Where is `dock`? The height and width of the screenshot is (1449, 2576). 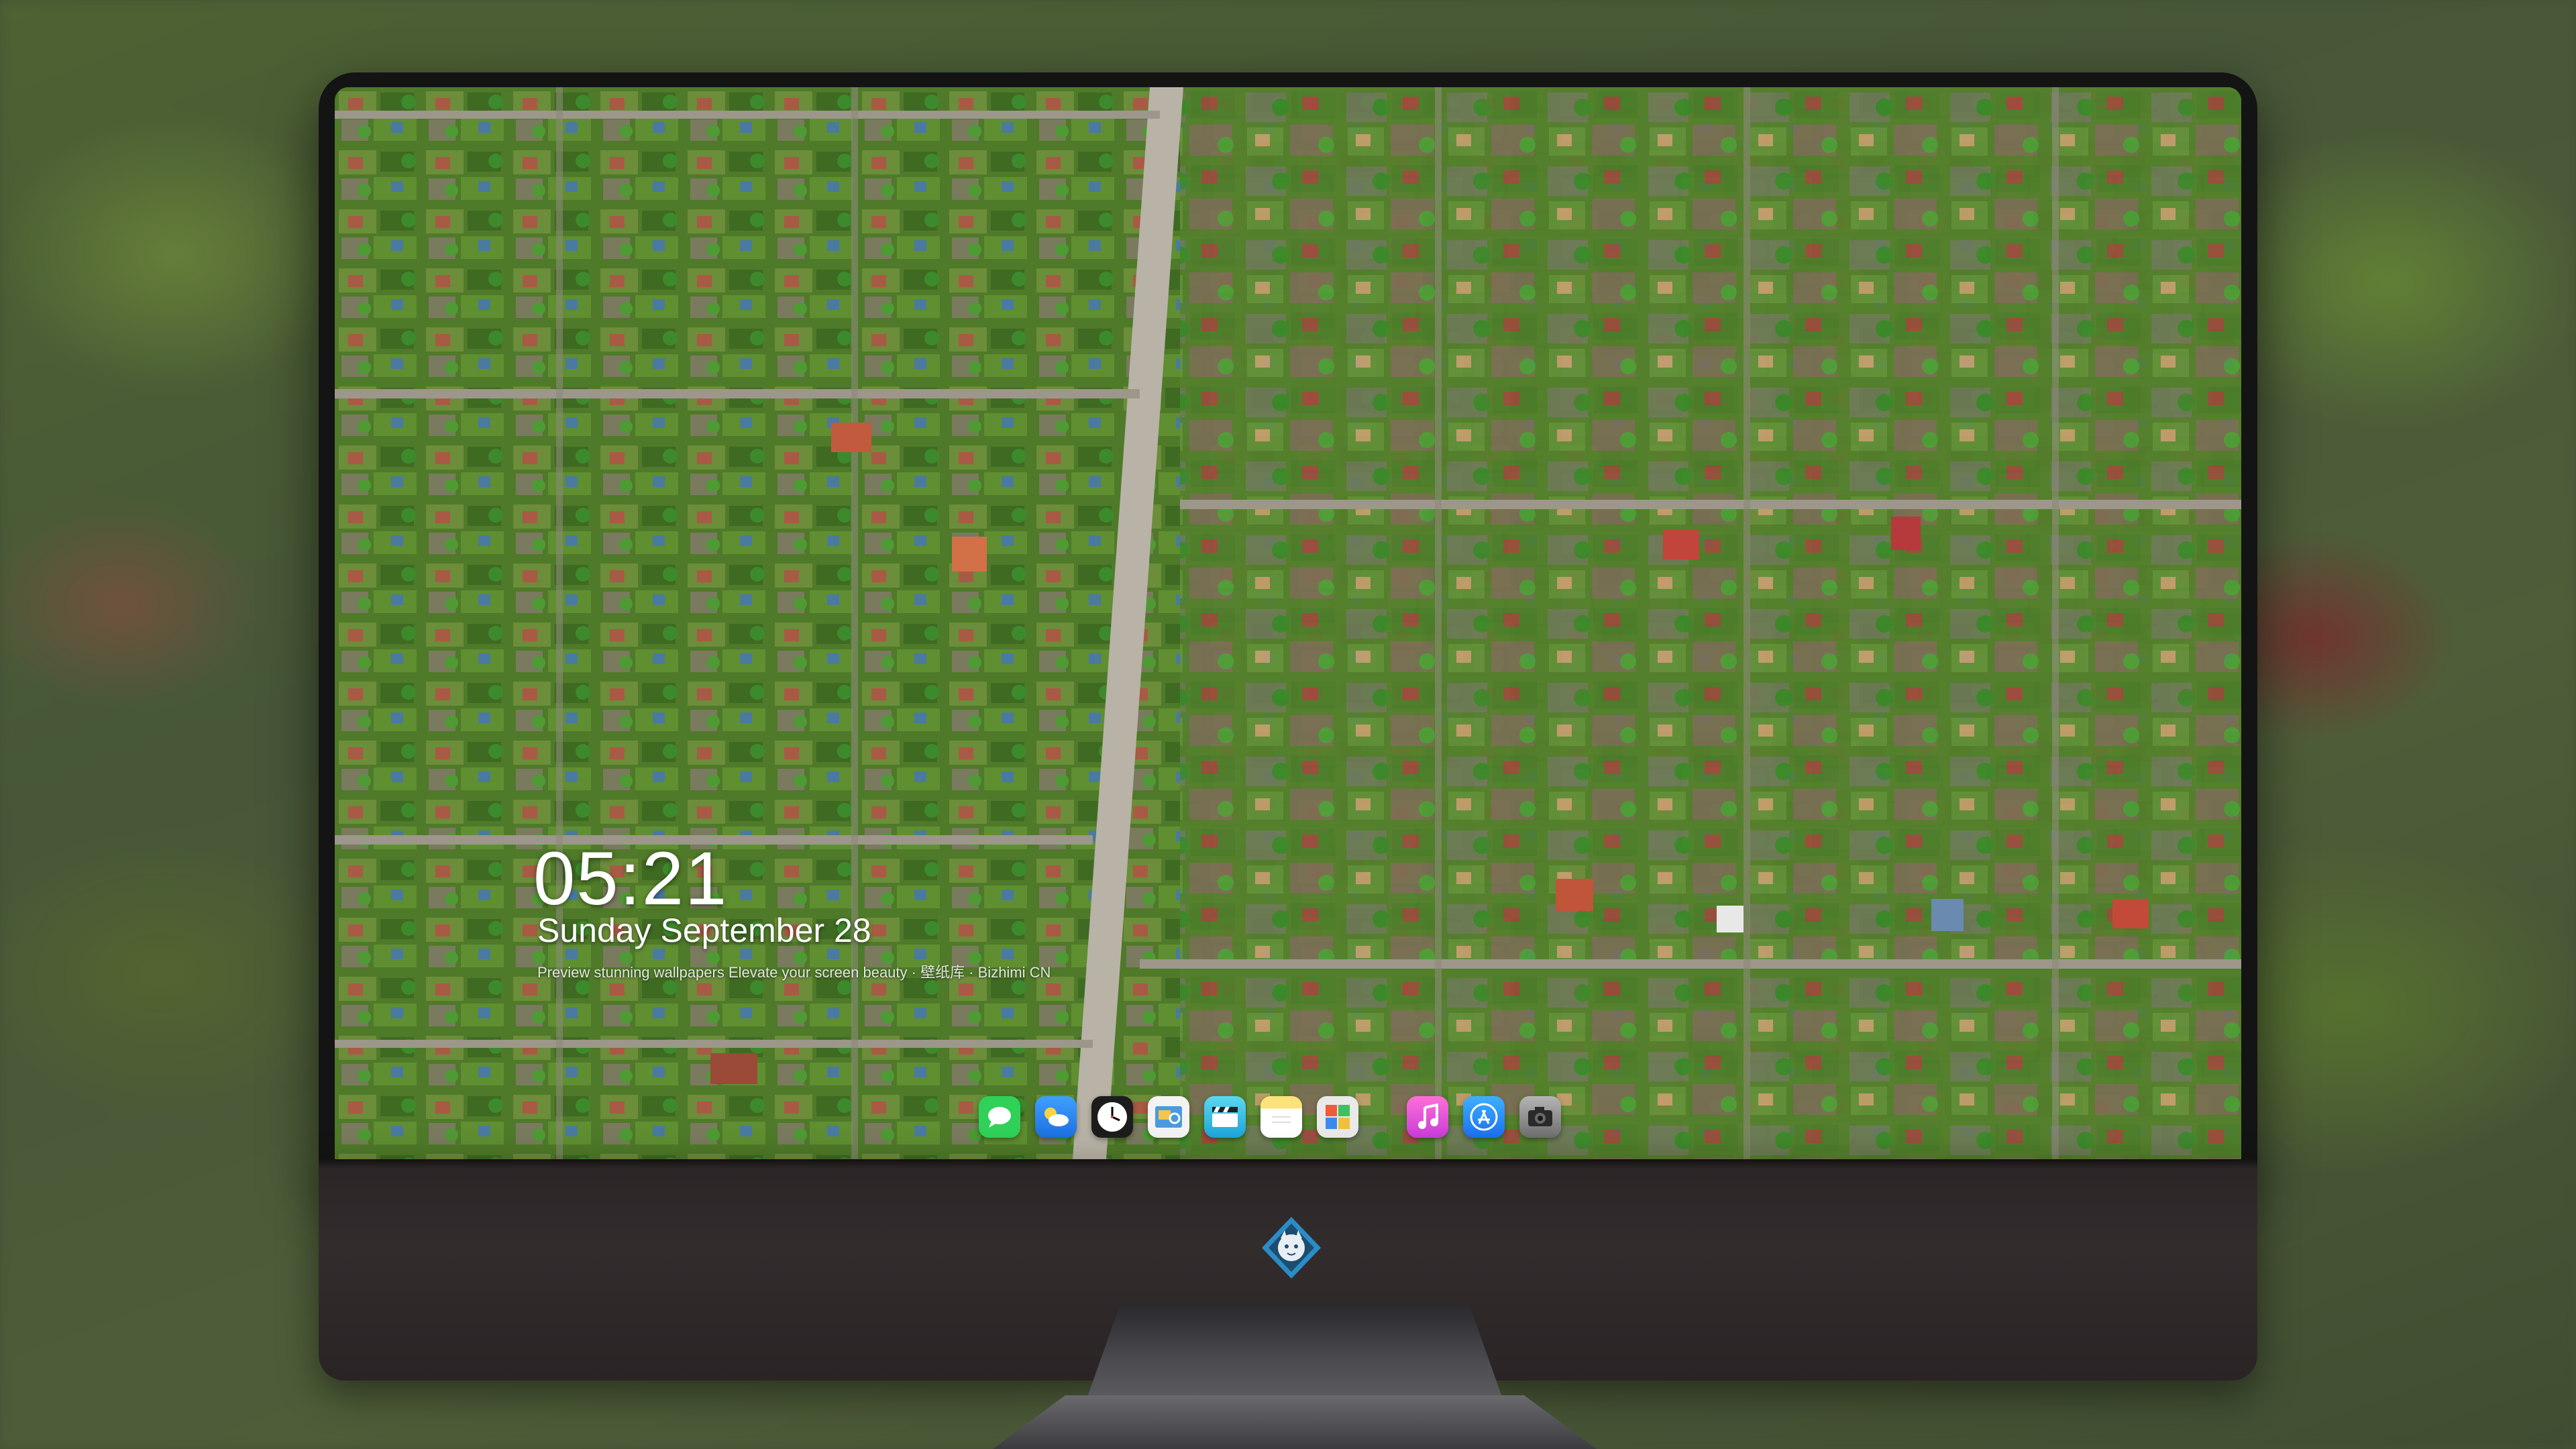 dock is located at coordinates (1270, 1117).